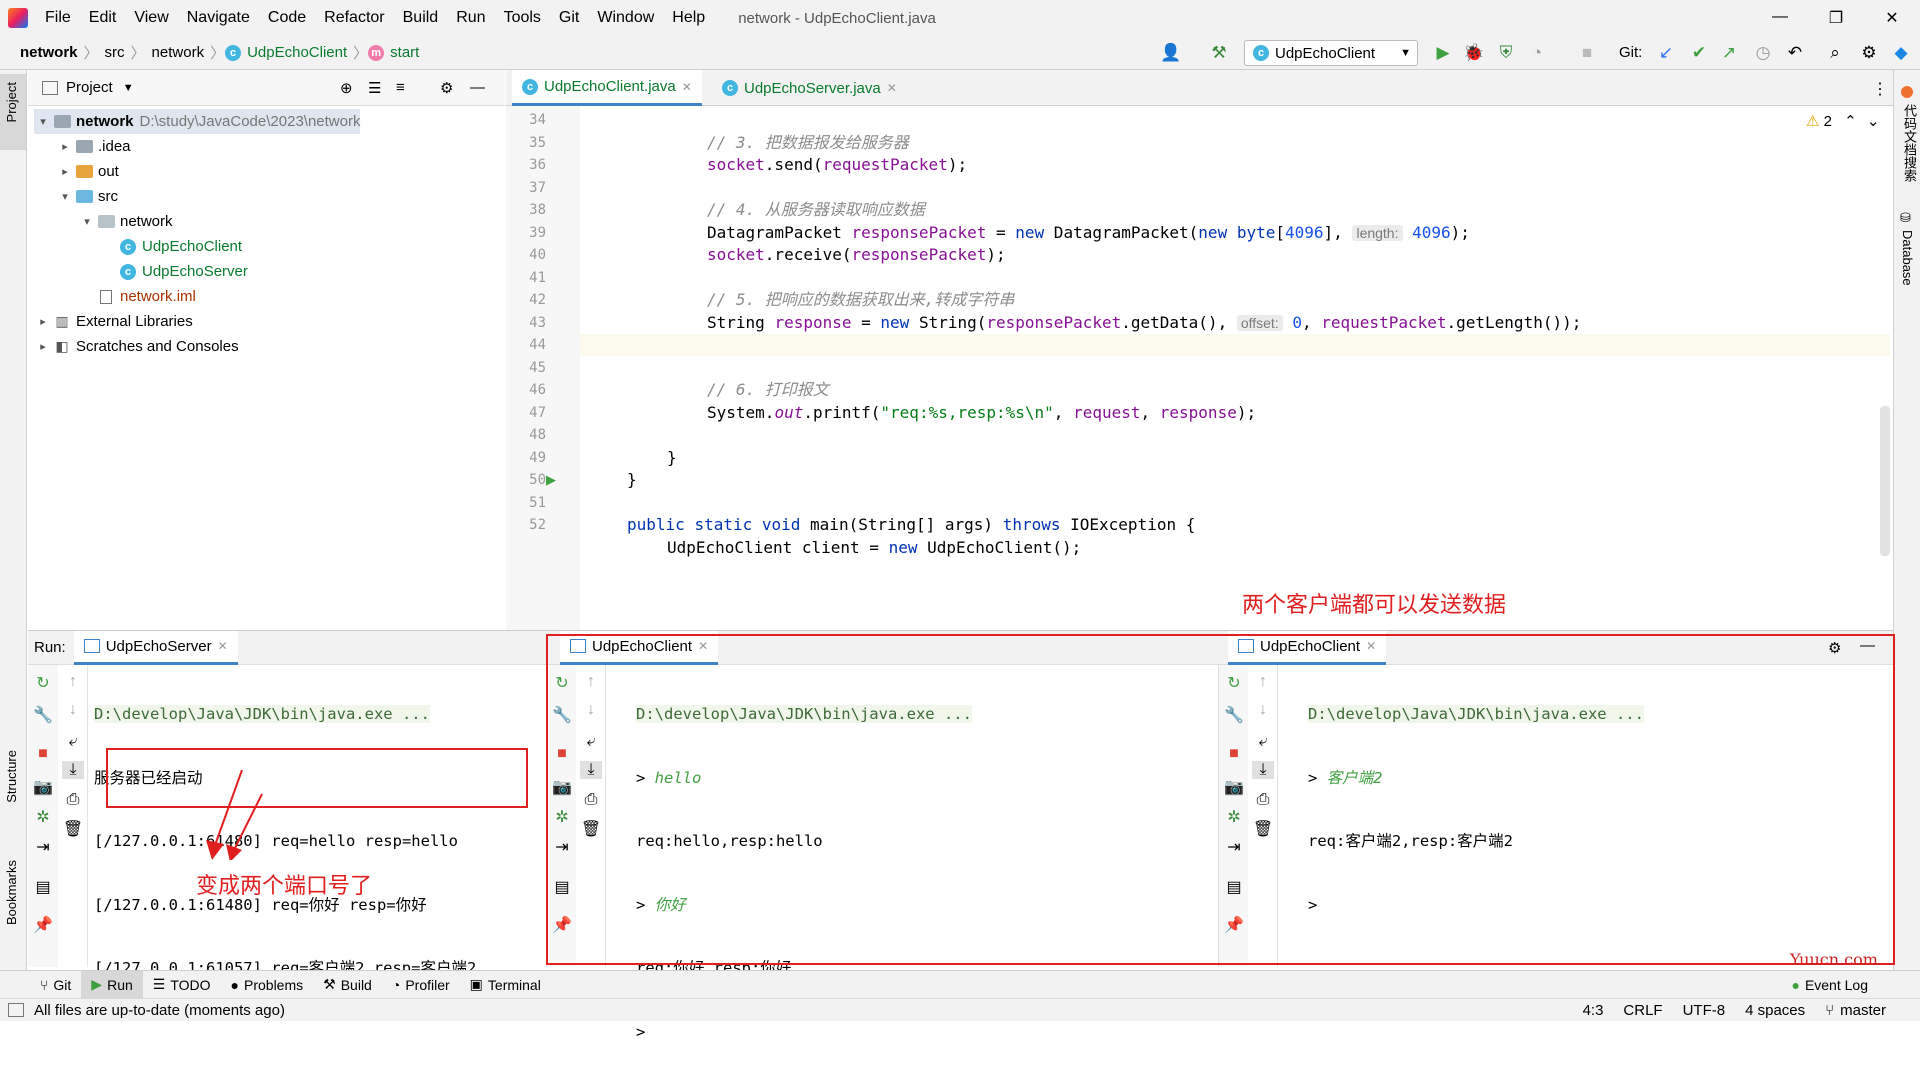  Describe the element at coordinates (197, 121) in the screenshot. I see `tree-item-network: ▾ network D:\study\JavaCode\2023\network` at that location.